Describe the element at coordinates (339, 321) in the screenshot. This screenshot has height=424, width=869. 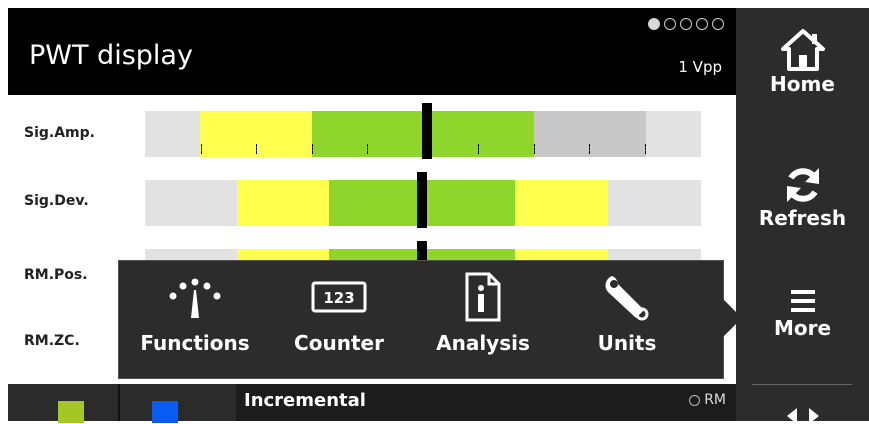
I see `menu-item-counter: 123 Counter` at that location.